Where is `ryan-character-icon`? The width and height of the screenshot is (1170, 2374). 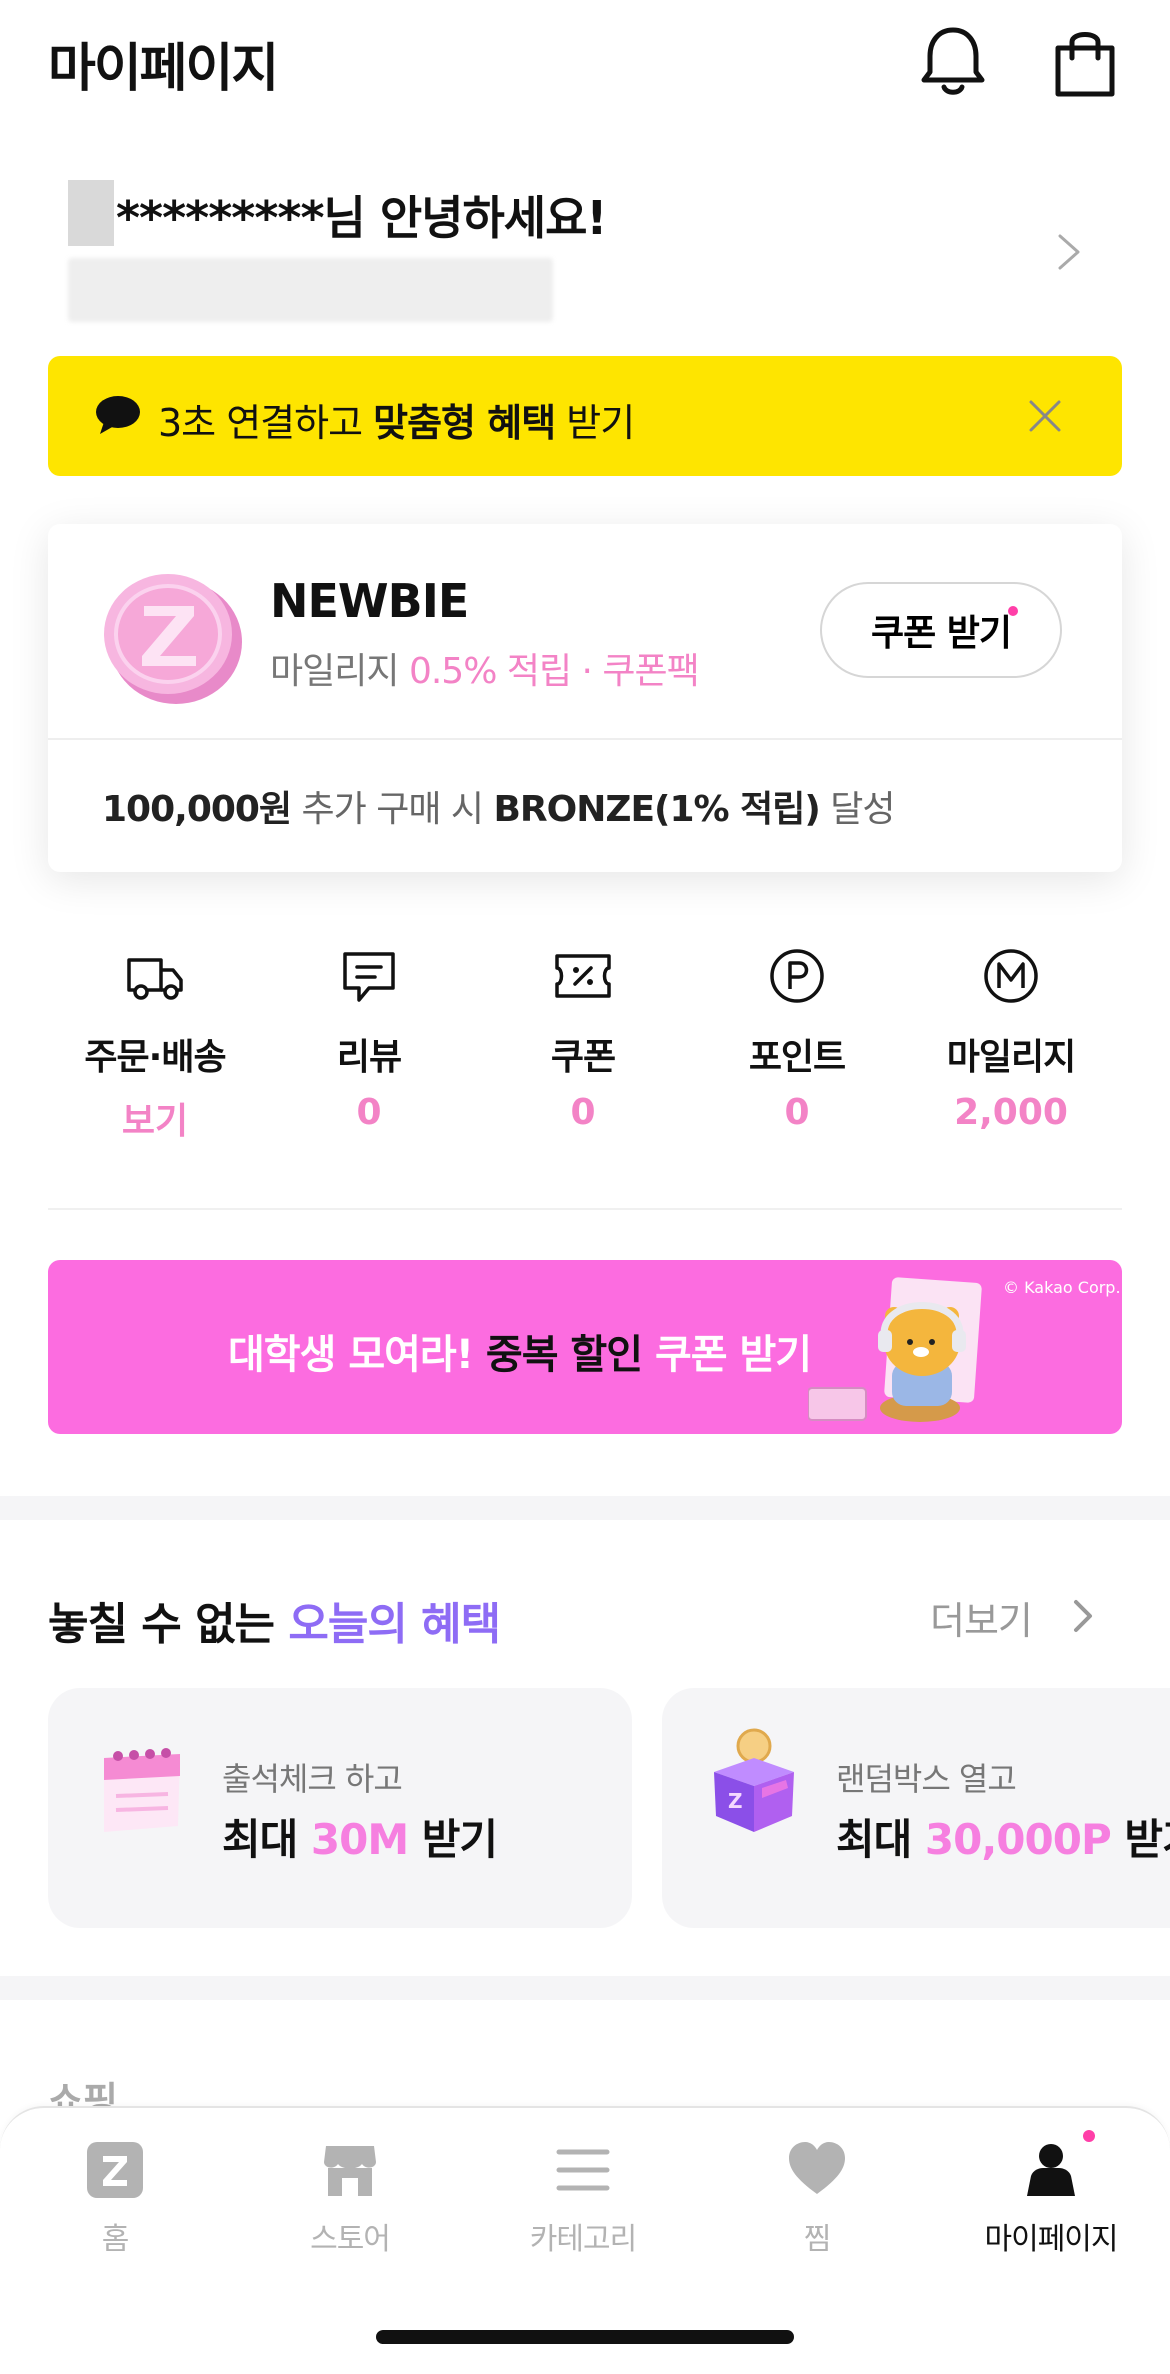
ryan-character-icon is located at coordinates (895, 1349).